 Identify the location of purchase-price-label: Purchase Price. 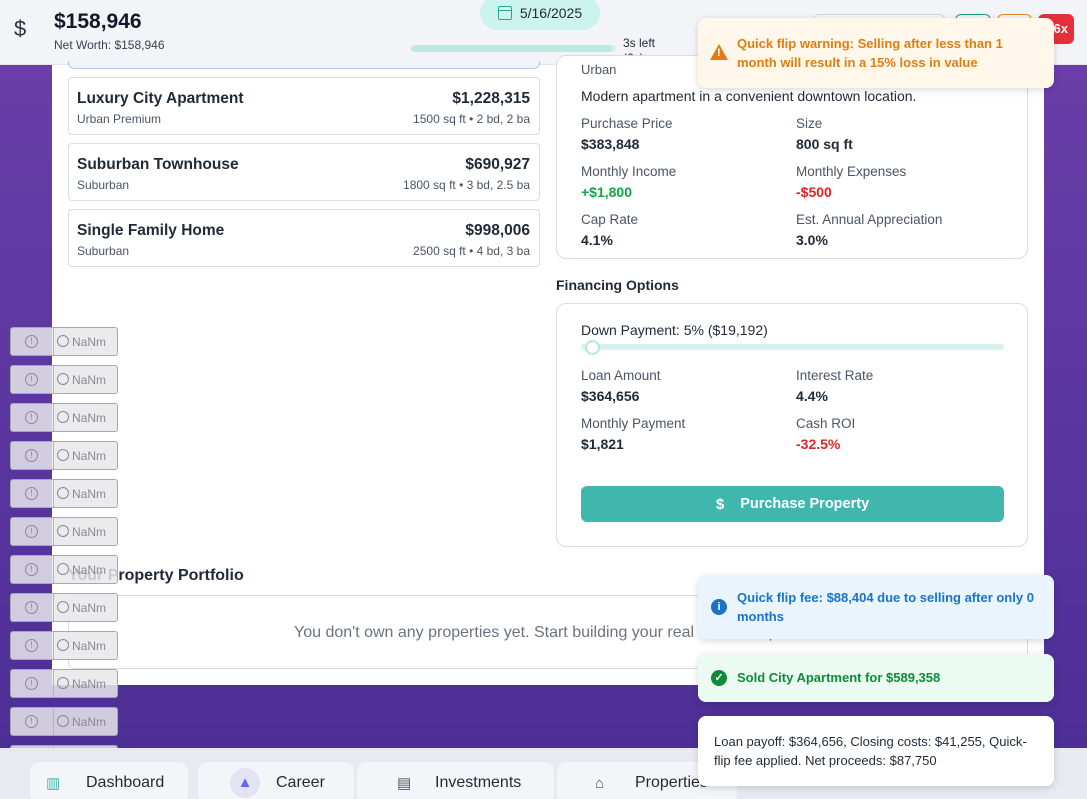
(627, 123).